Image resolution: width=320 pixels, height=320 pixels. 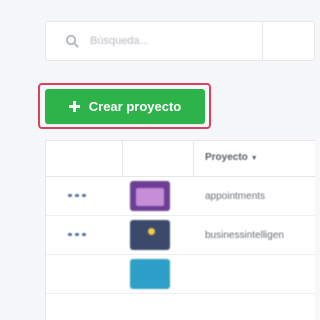 I want to click on table-row: appointments, so click(x=180, y=196).